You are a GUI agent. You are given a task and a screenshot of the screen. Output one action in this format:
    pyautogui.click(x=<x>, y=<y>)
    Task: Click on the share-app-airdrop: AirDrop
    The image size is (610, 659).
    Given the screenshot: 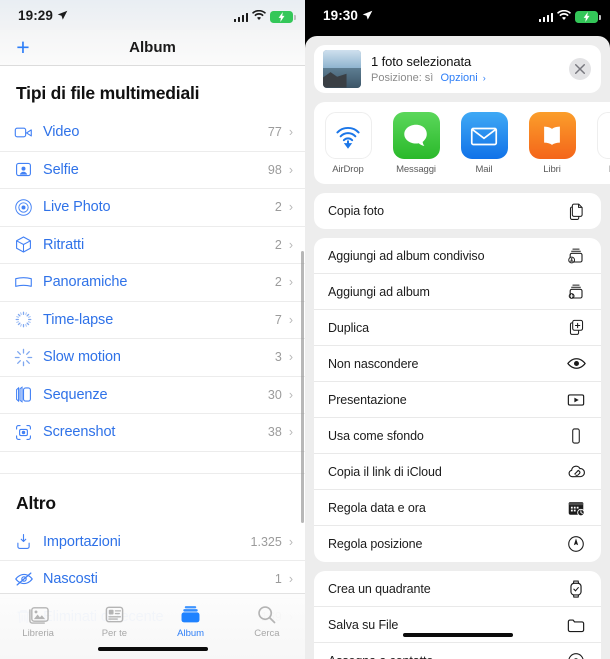 What is the action you would take?
    pyautogui.click(x=348, y=143)
    